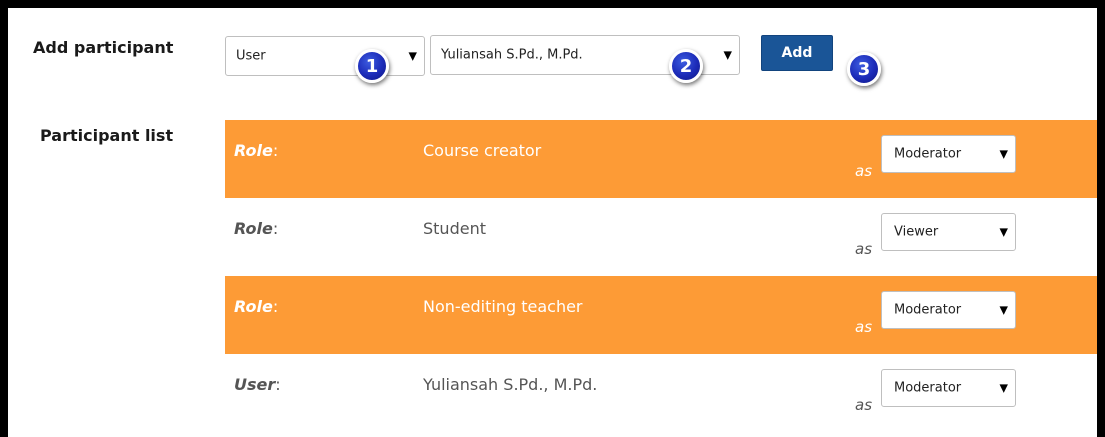 This screenshot has height=437, width=1105. I want to click on step-3-badge-icon: 3, so click(864, 69).